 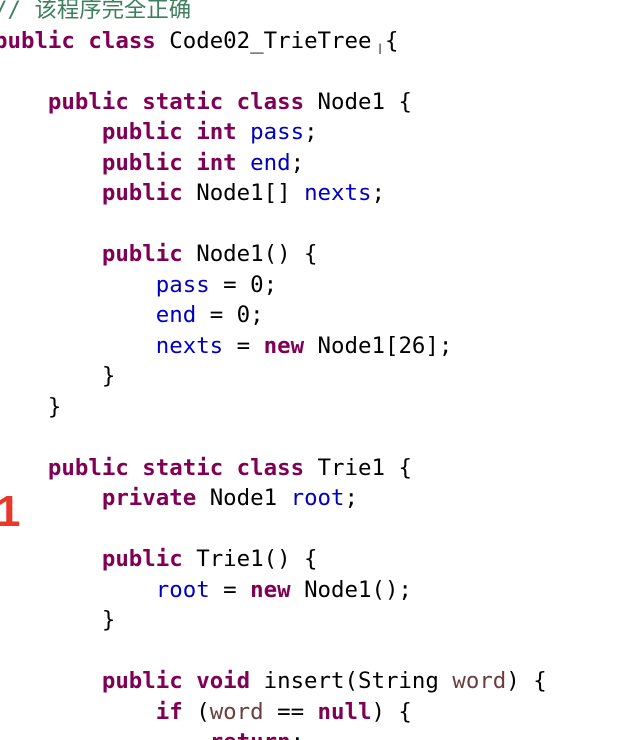 I want to click on code-line: public Trie1() {, so click(x=159, y=559).